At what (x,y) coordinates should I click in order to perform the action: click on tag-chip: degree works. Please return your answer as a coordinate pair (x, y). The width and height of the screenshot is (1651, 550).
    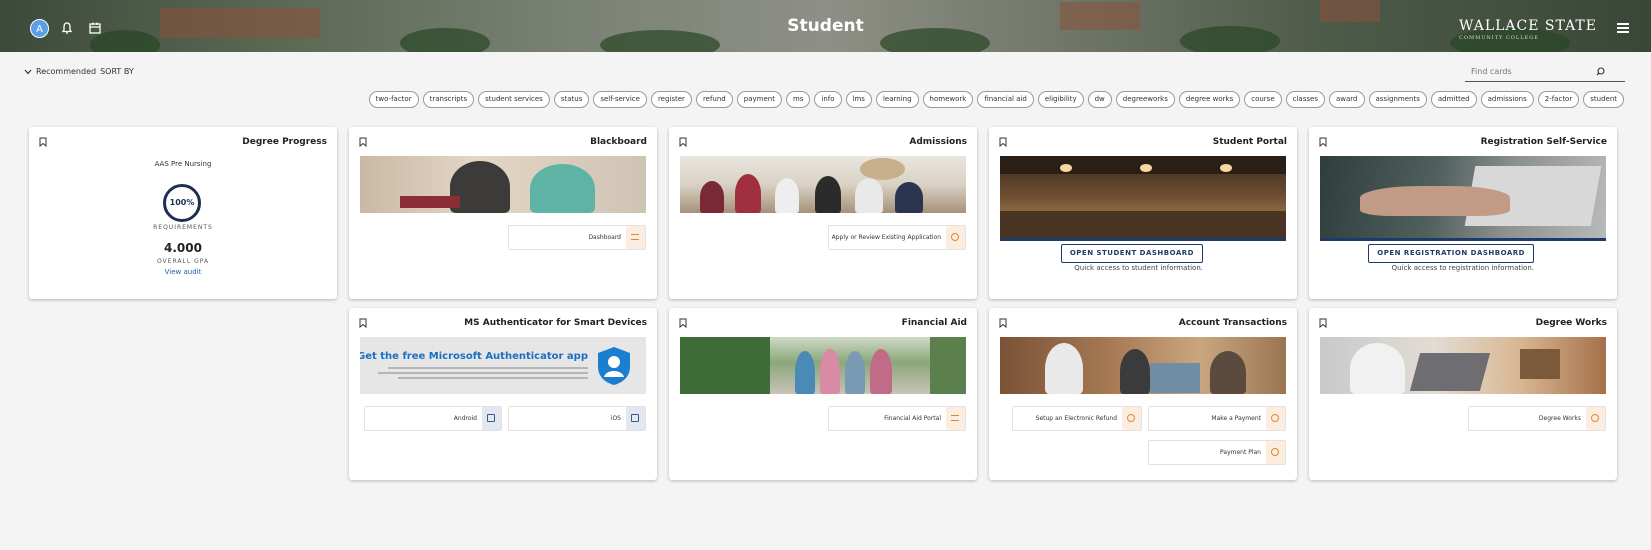
    Looking at the image, I should click on (1209, 99).